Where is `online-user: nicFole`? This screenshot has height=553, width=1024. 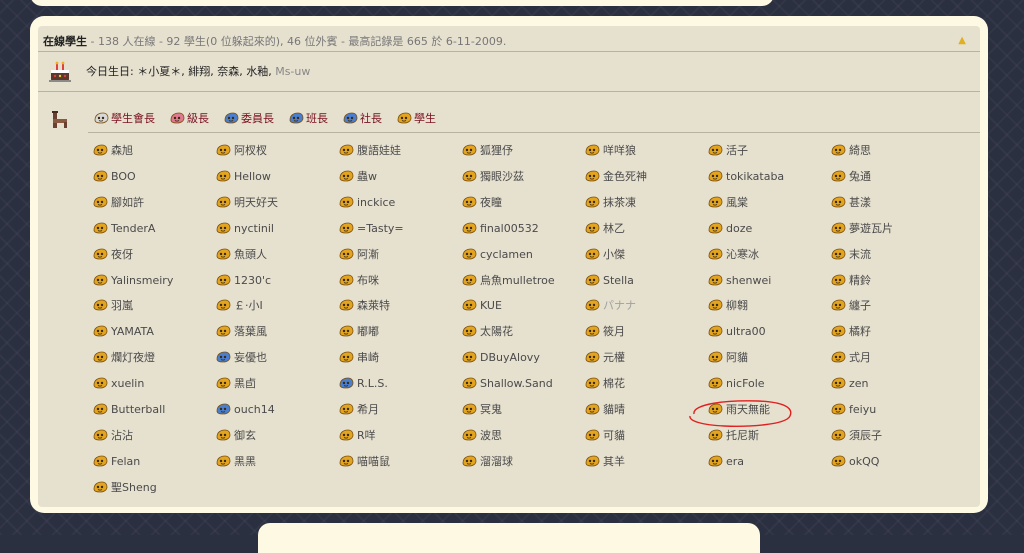
online-user: nicFole is located at coordinates (736, 383).